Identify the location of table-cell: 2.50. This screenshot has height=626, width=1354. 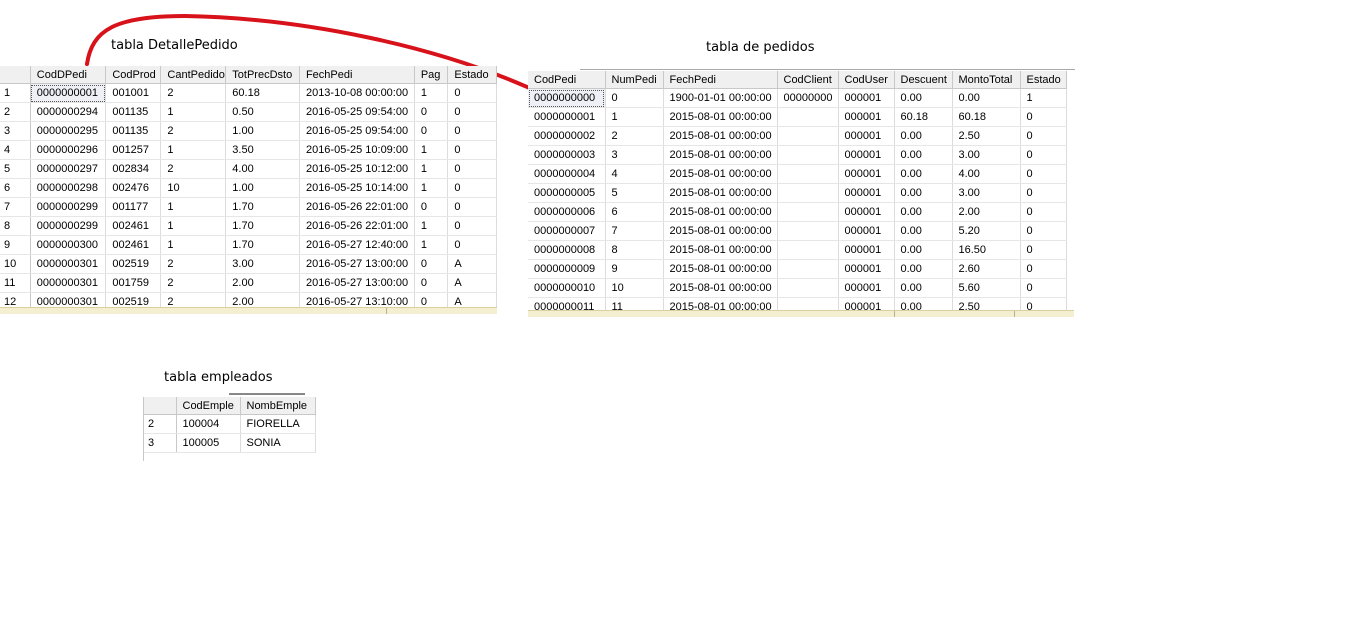
(986, 303).